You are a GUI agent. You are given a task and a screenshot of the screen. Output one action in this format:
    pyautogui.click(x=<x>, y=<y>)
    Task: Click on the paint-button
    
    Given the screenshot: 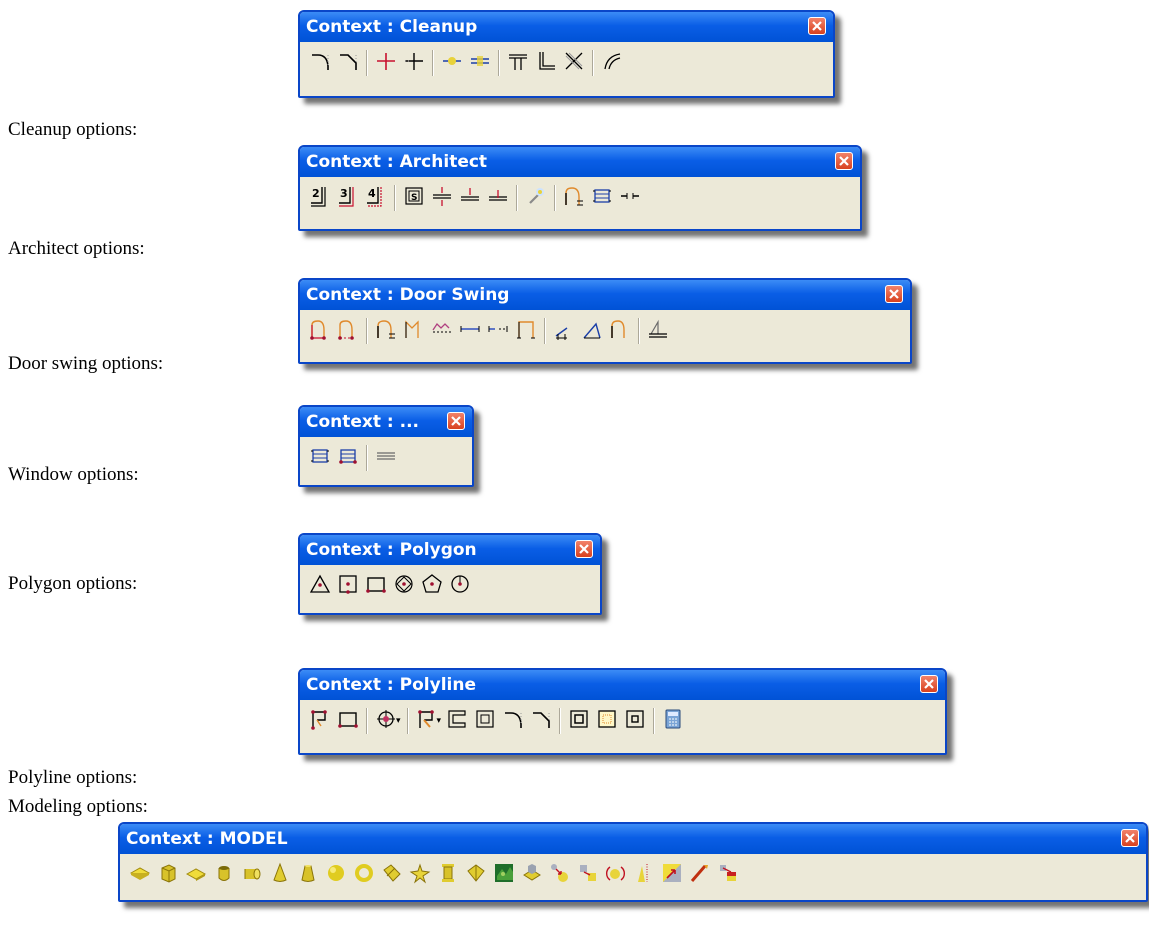 What is the action you would take?
    pyautogui.click(x=672, y=875)
    